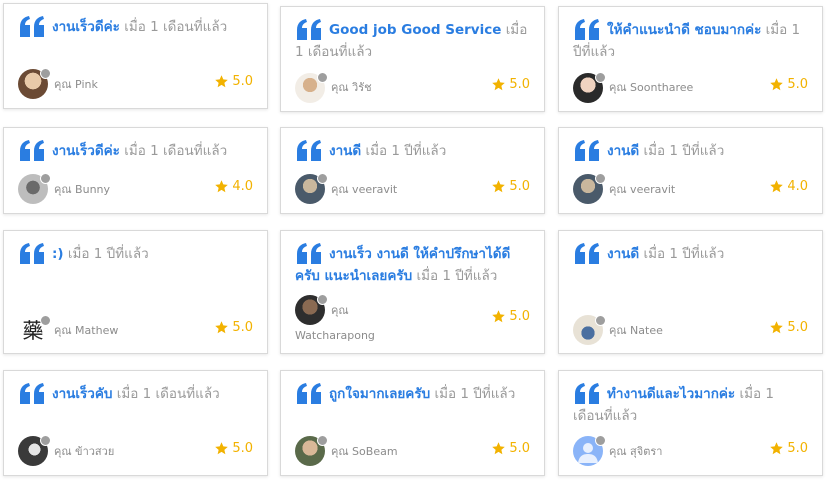 Image resolution: width=826 pixels, height=481 pixels. I want to click on review-text: งานเร็วคับ เมื่อ 1 เดือนที่แล้ว, so click(152, 394).